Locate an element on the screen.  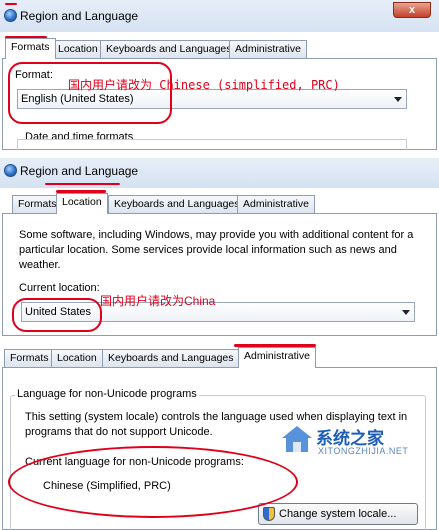
location-annotation: 国内用户请改为China is located at coordinates (158, 301).